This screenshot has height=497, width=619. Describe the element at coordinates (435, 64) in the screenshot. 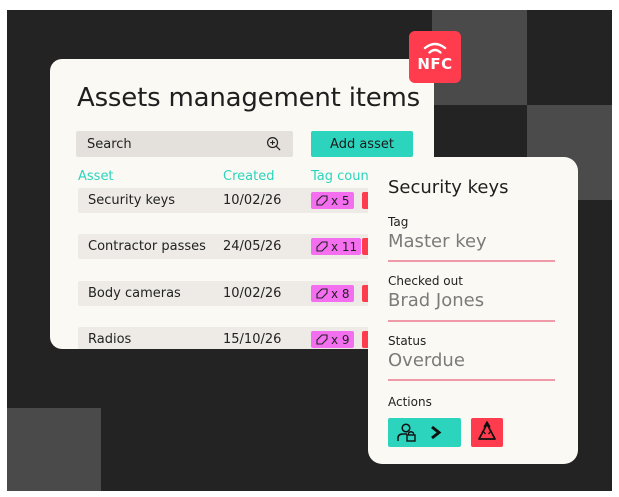

I see `nfc-label: NFC` at that location.